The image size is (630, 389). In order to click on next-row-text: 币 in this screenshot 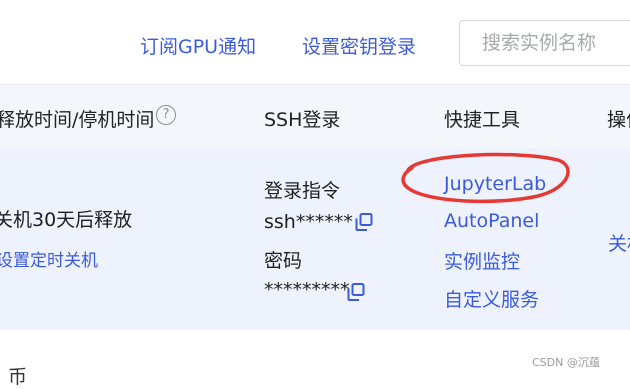, I will do `click(18, 377)`.